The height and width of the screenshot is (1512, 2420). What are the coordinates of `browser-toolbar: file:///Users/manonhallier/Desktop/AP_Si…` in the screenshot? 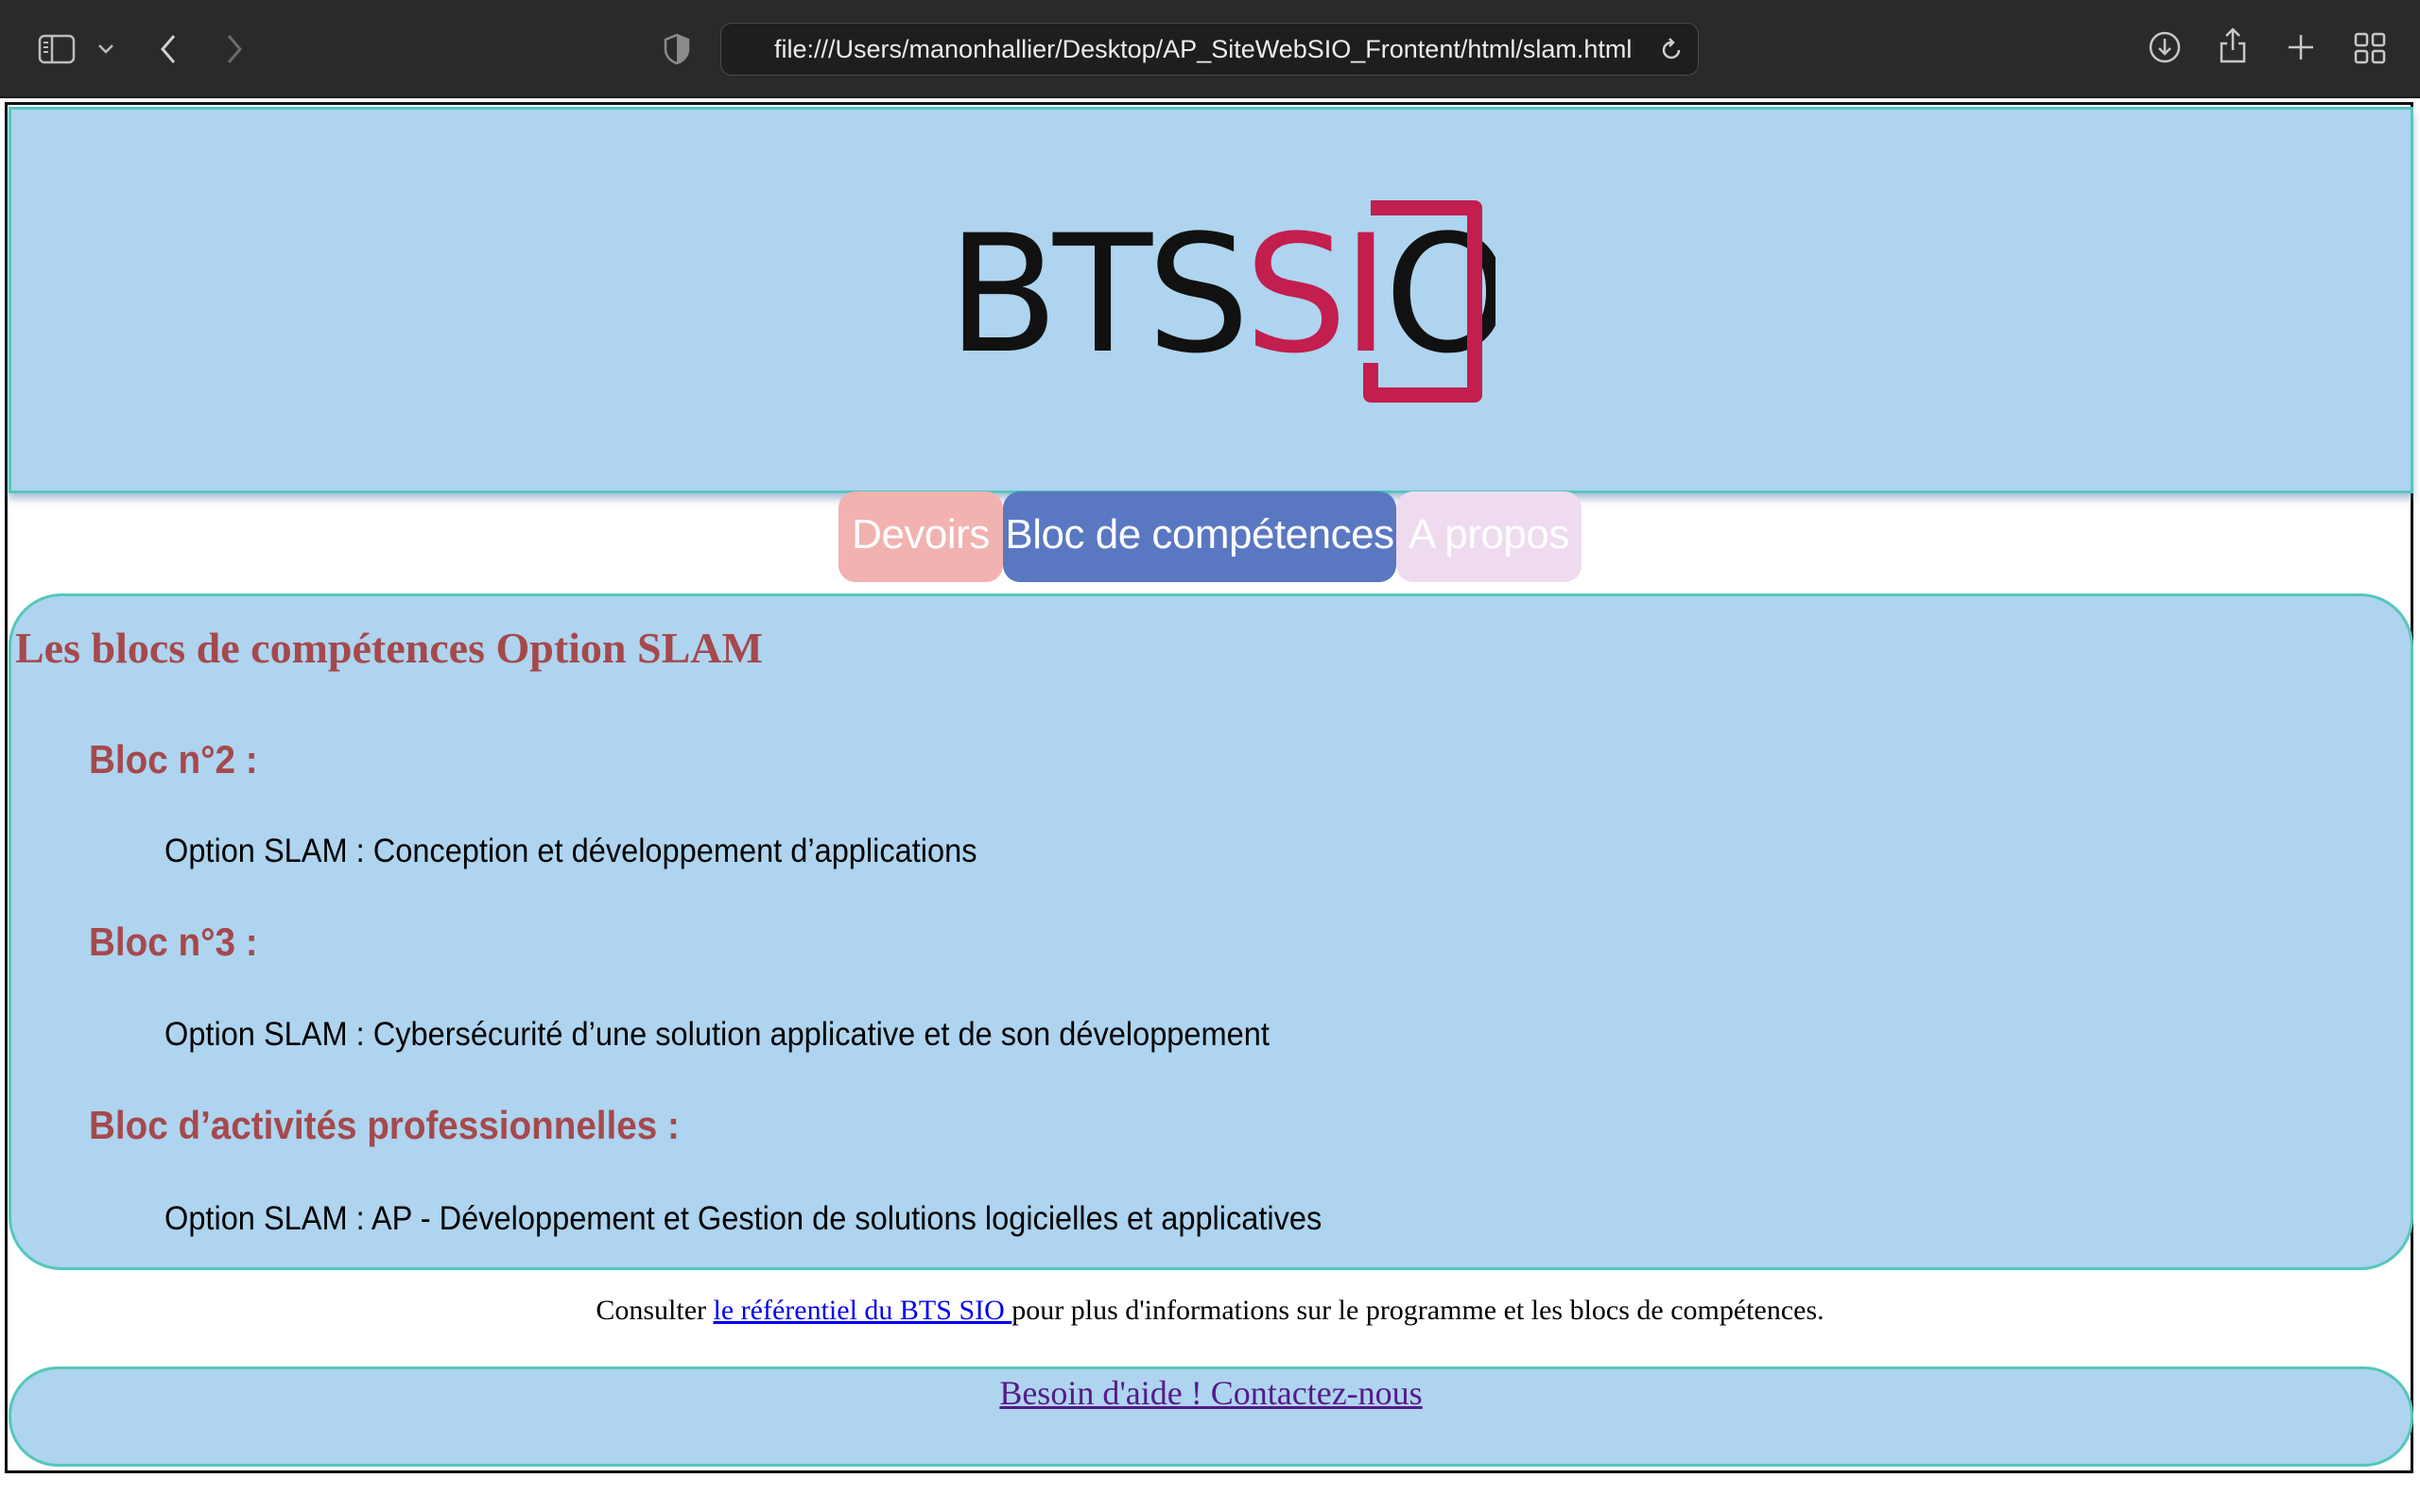 It's located at (1210, 49).